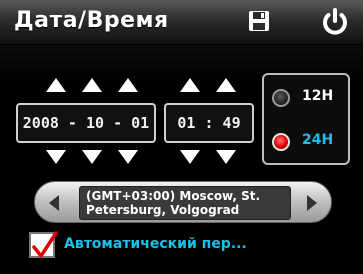 This screenshot has height=274, width=363. I want to click on checkmark-icon, so click(45, 244).